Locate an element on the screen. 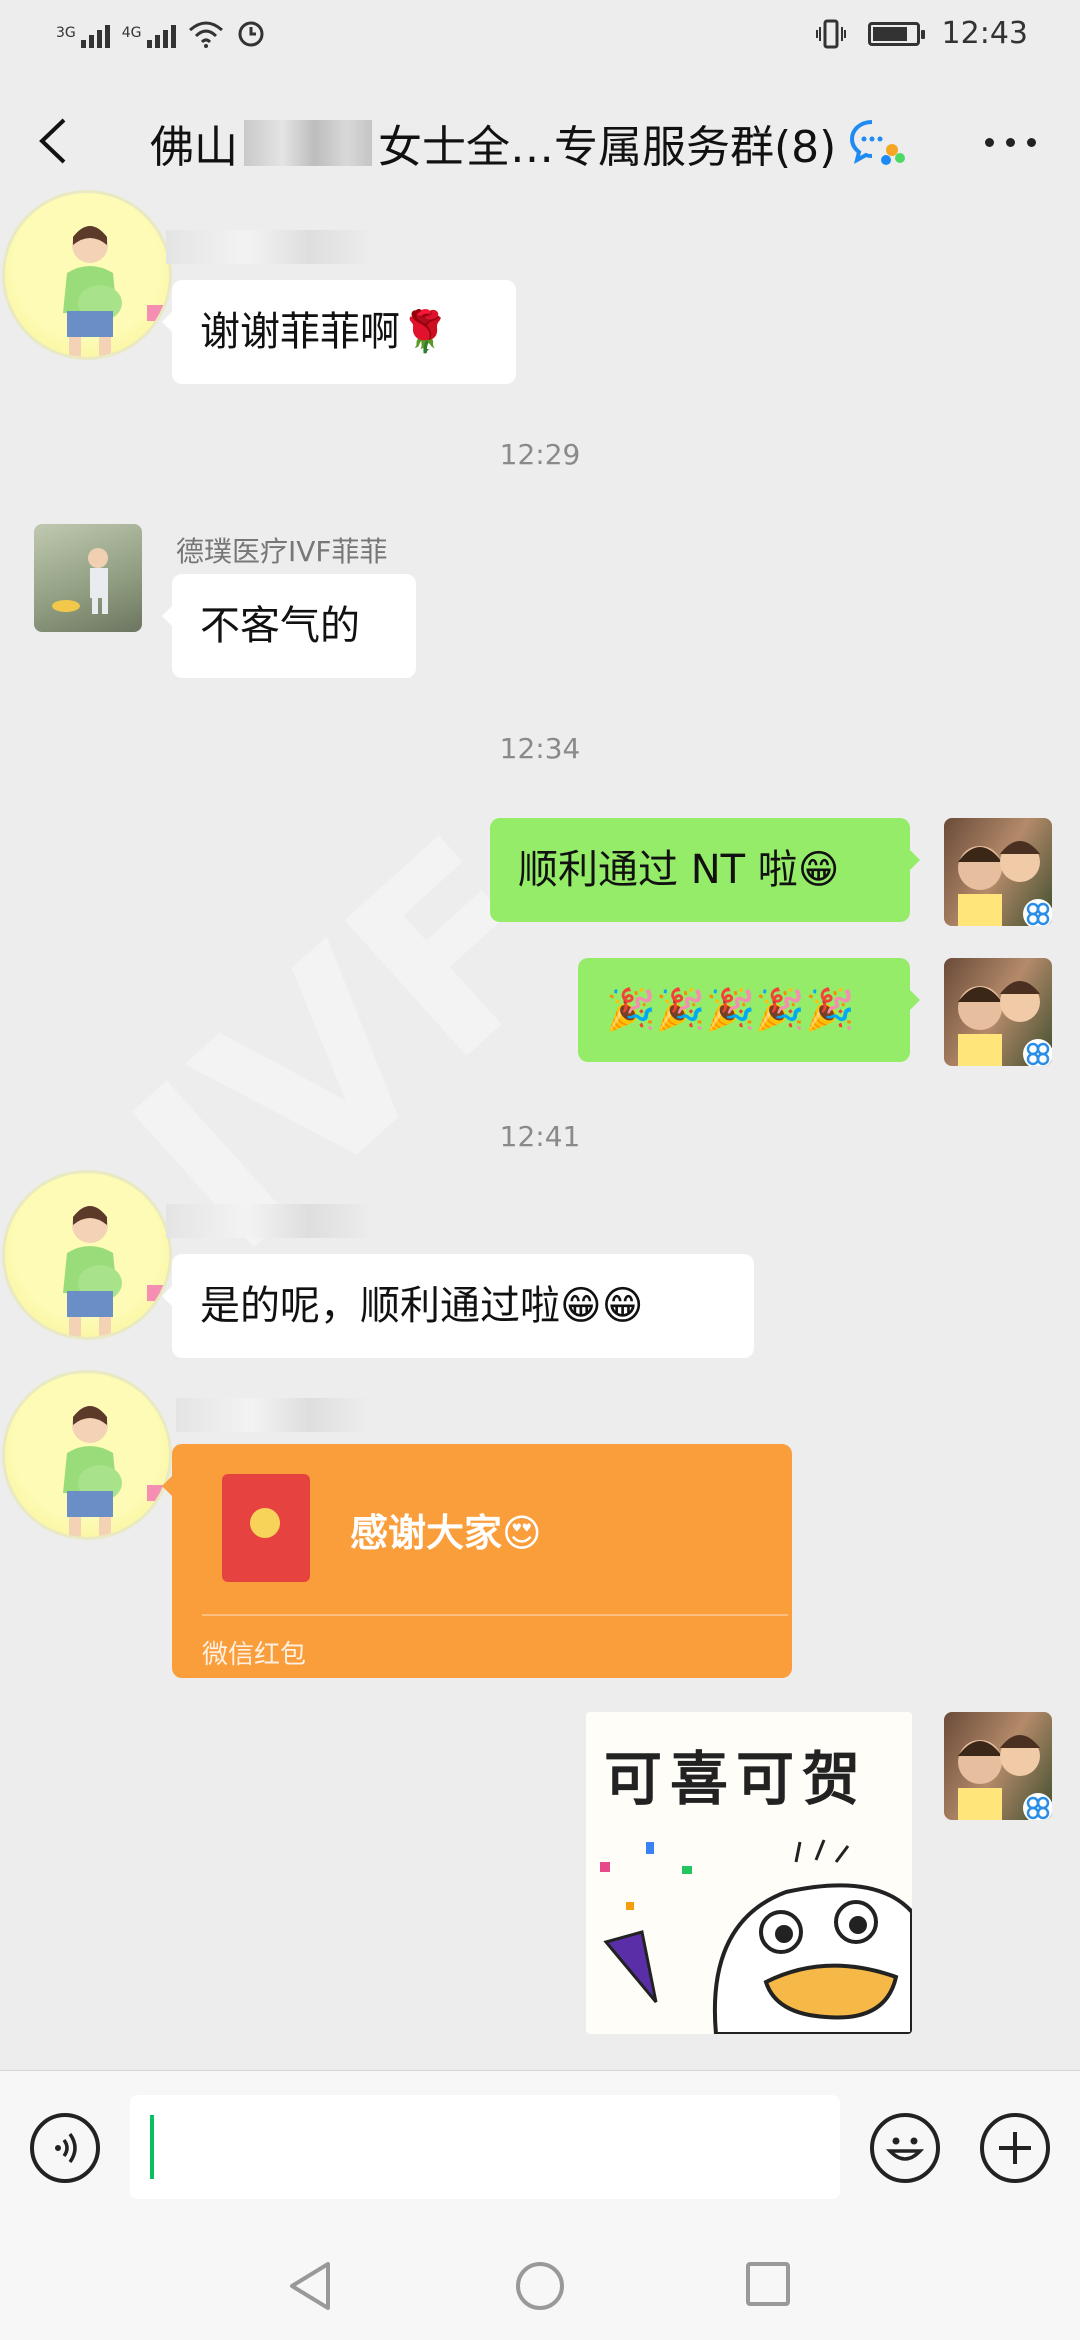 The image size is (1080, 2340). message-bubble-self: 顺利通过 NT 啦😁 is located at coordinates (705, 870).